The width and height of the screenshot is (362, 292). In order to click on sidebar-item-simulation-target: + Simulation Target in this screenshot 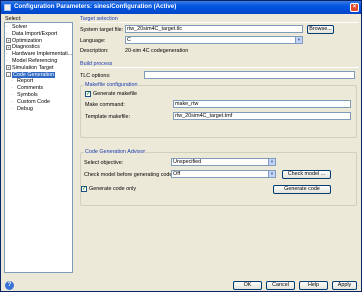, I will do `click(30, 68)`.